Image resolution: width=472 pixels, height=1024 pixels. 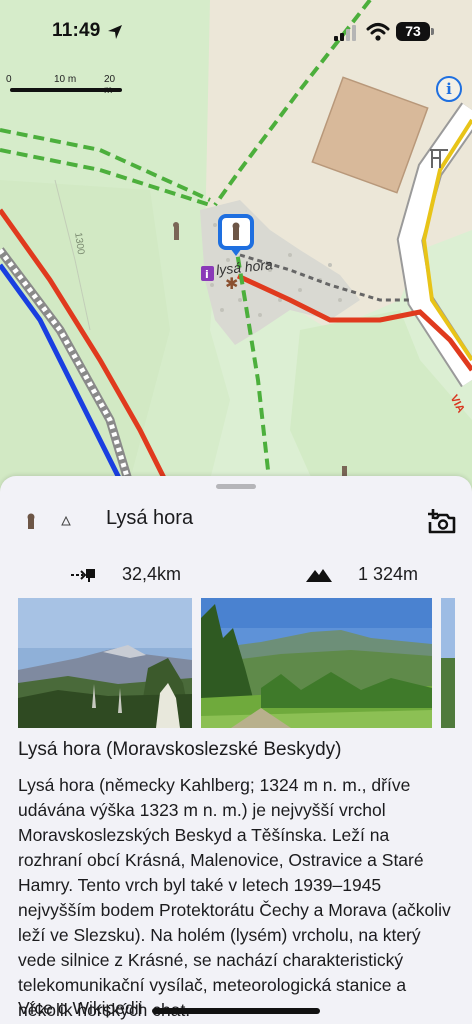 I want to click on distance-icon, so click(x=83, y=575).